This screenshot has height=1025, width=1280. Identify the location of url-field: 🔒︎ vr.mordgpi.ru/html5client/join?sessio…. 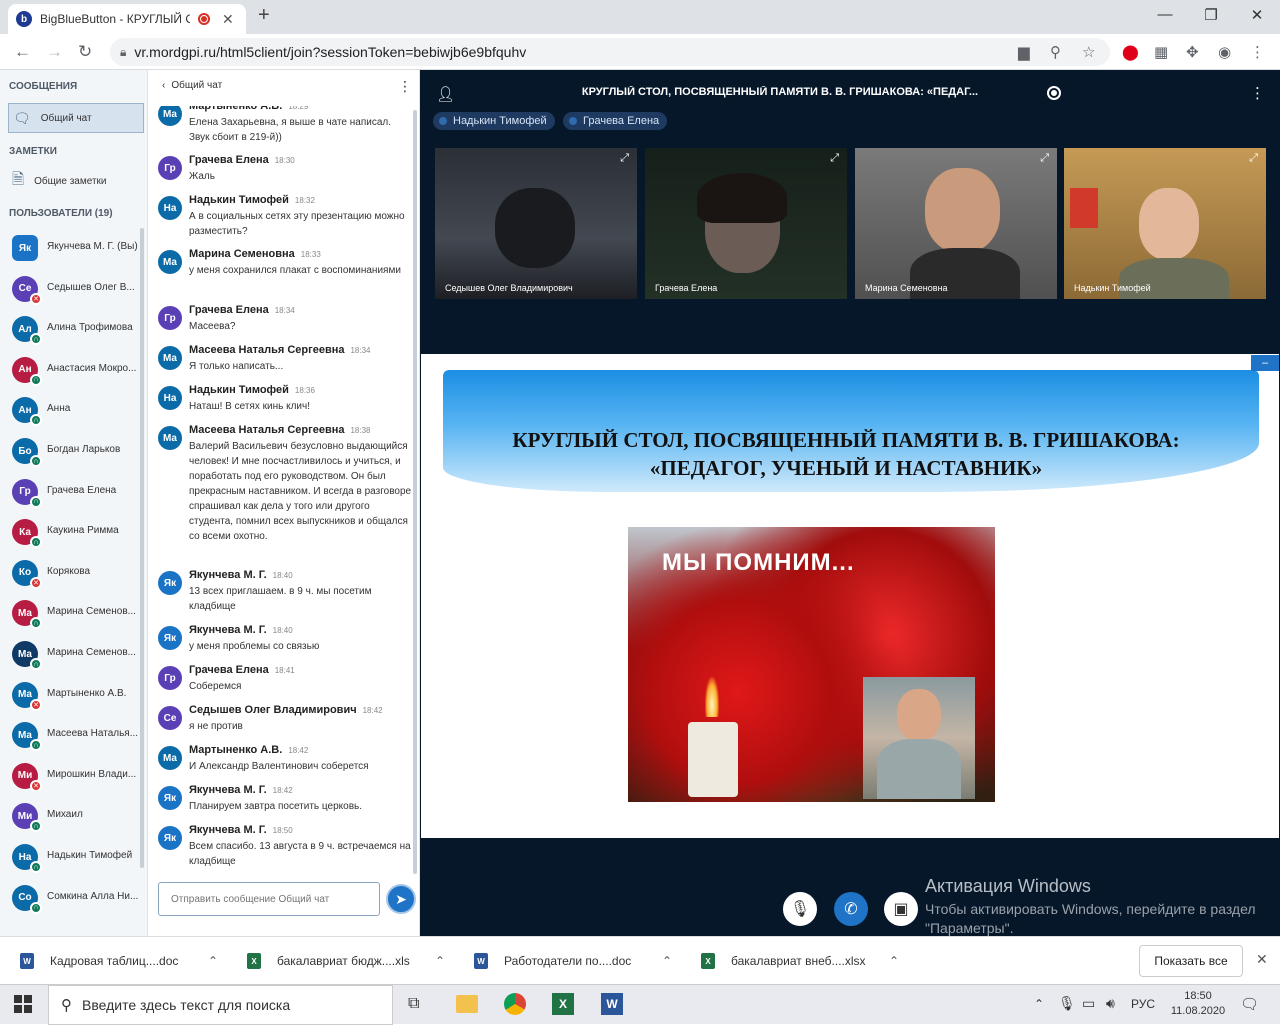
(610, 52).